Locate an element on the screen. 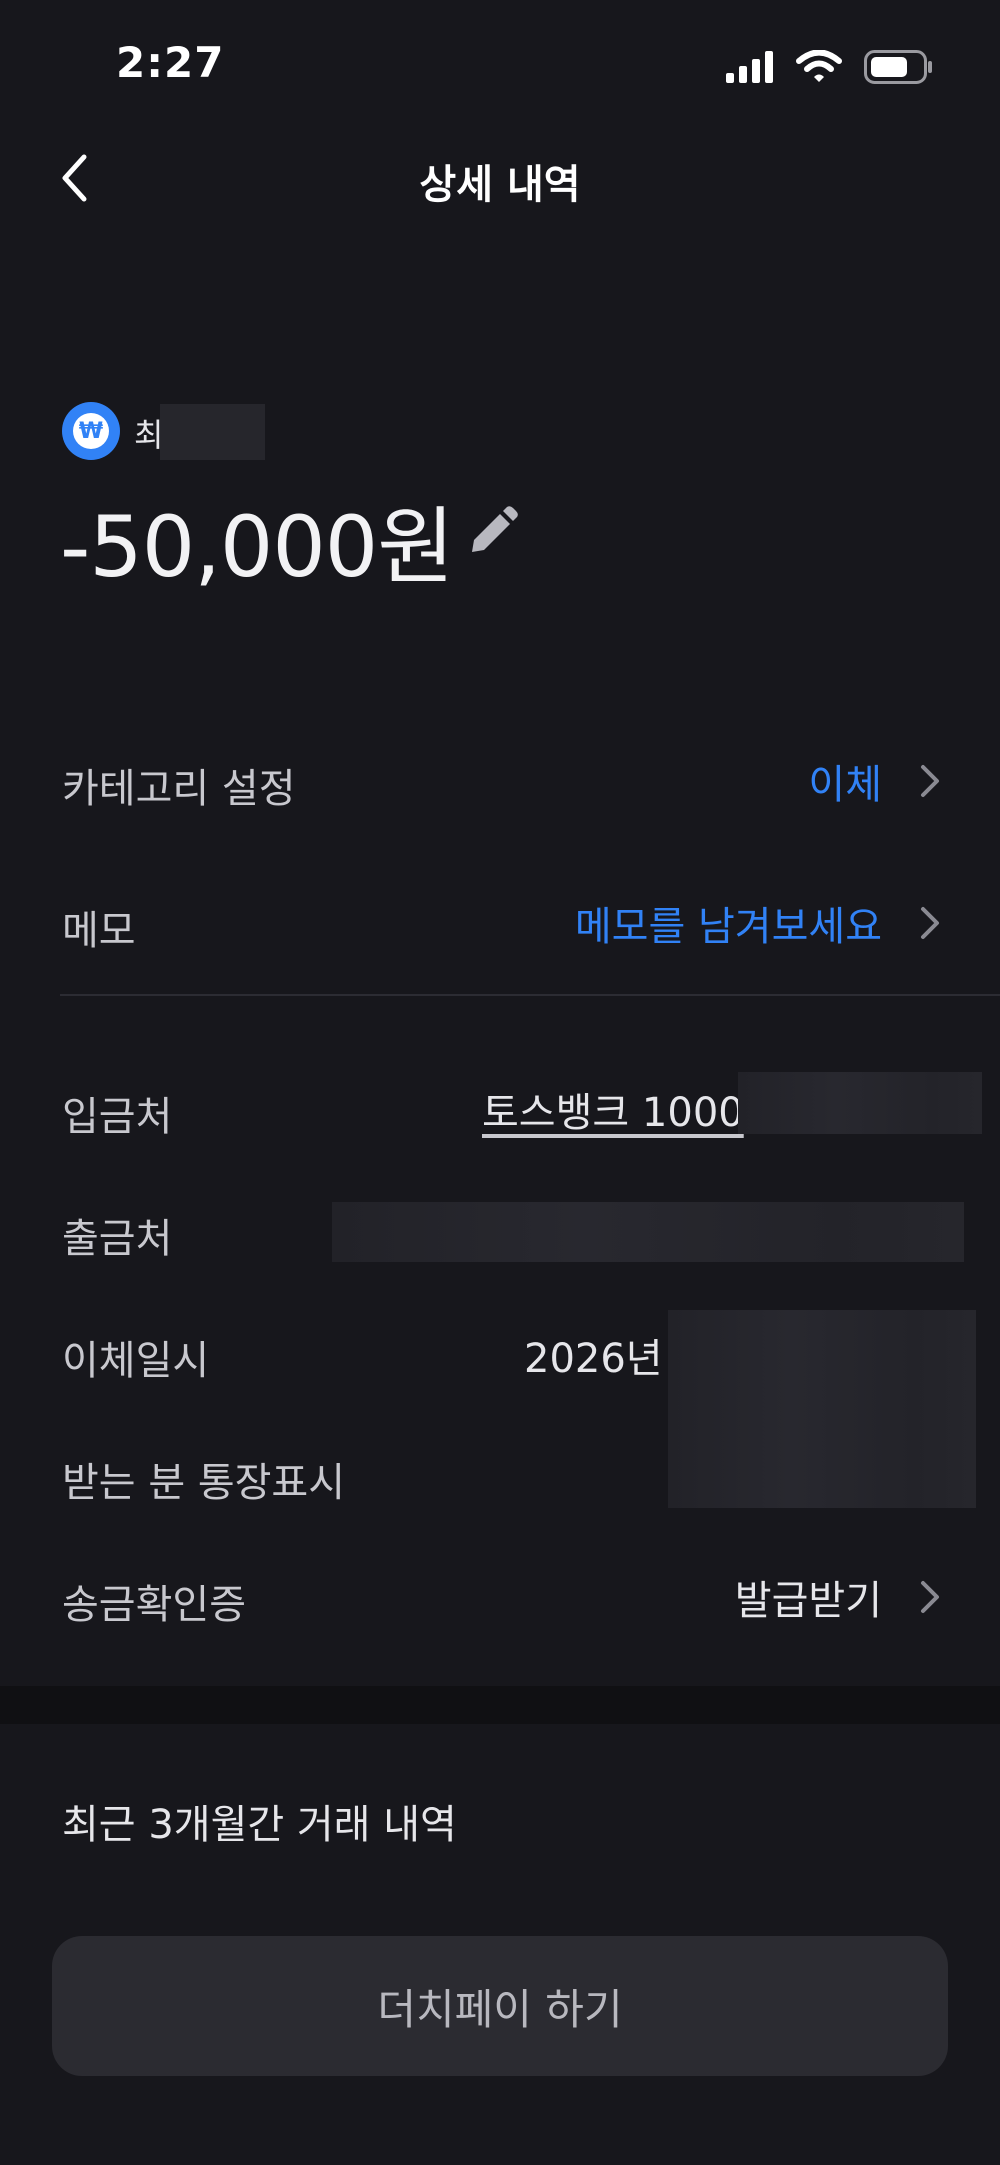 Image resolution: width=1000 pixels, height=2165 pixels. category-label: 카테고리 설정 is located at coordinates (179, 789).